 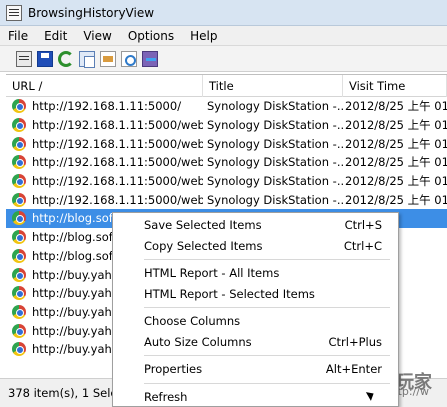 What do you see at coordinates (255, 342) in the screenshot?
I see `menu-auto-size-columns: Auto Size Columns Ctrl+Plus` at bounding box center [255, 342].